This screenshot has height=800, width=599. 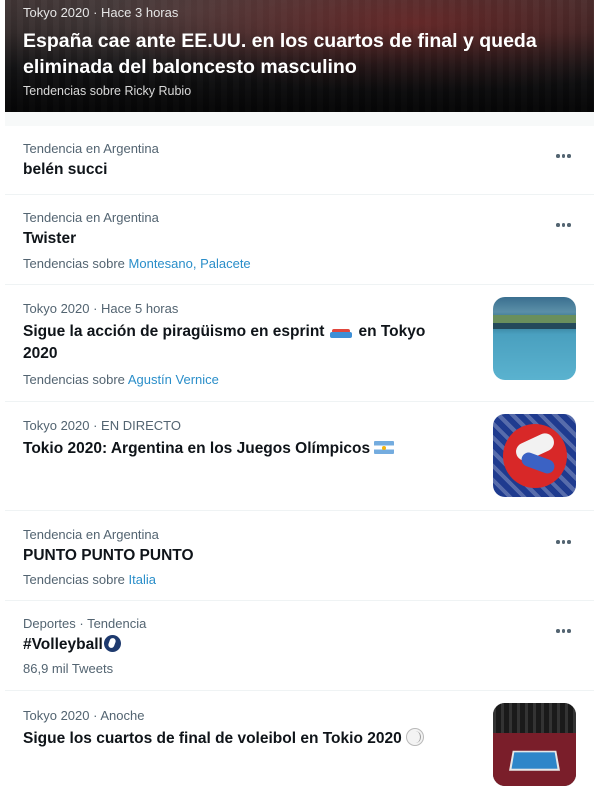 I want to click on trend-tweet-count: 86,9 mil Tweets, so click(x=68, y=668).